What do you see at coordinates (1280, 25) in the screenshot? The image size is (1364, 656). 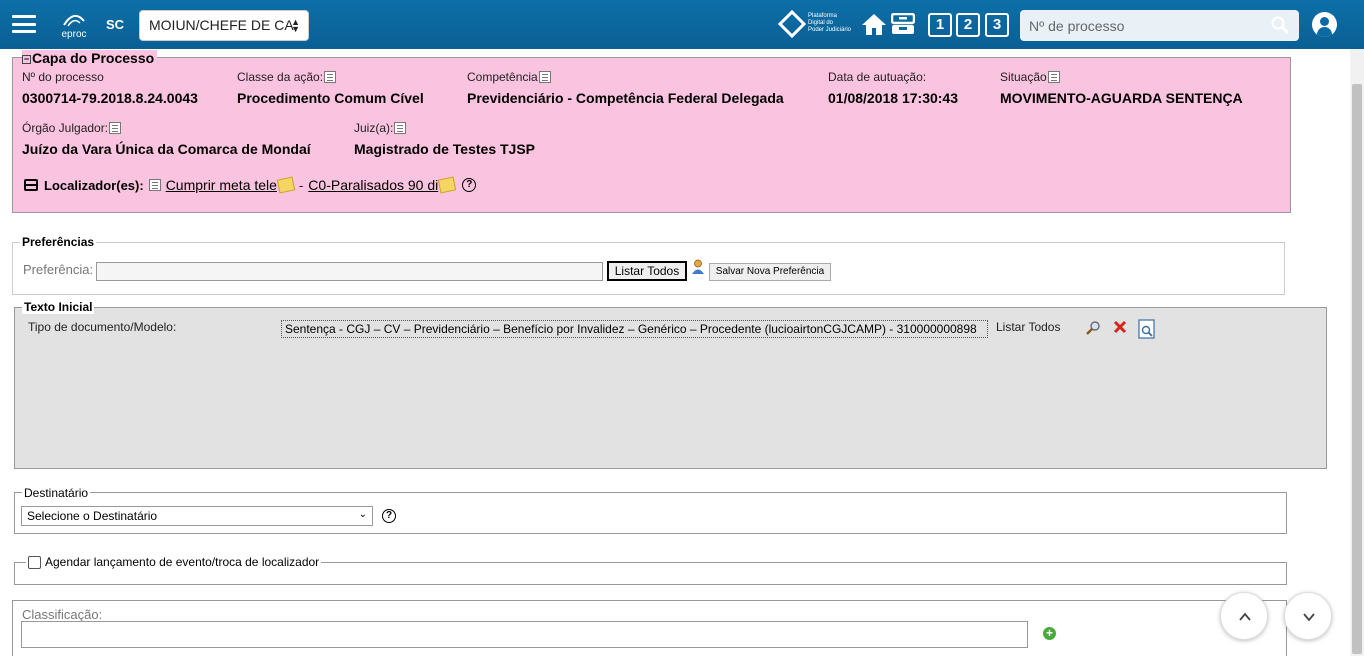 I see `search-icon` at bounding box center [1280, 25].